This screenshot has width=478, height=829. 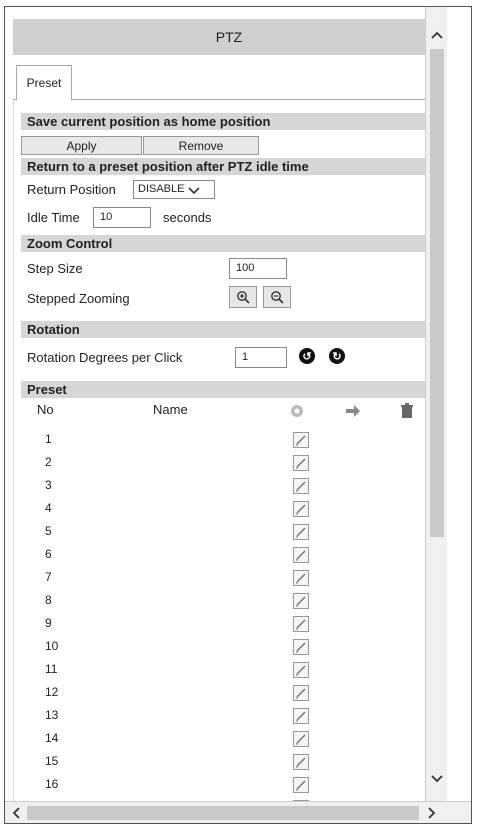 What do you see at coordinates (258, 268) in the screenshot?
I see `step-size-input: 100` at bounding box center [258, 268].